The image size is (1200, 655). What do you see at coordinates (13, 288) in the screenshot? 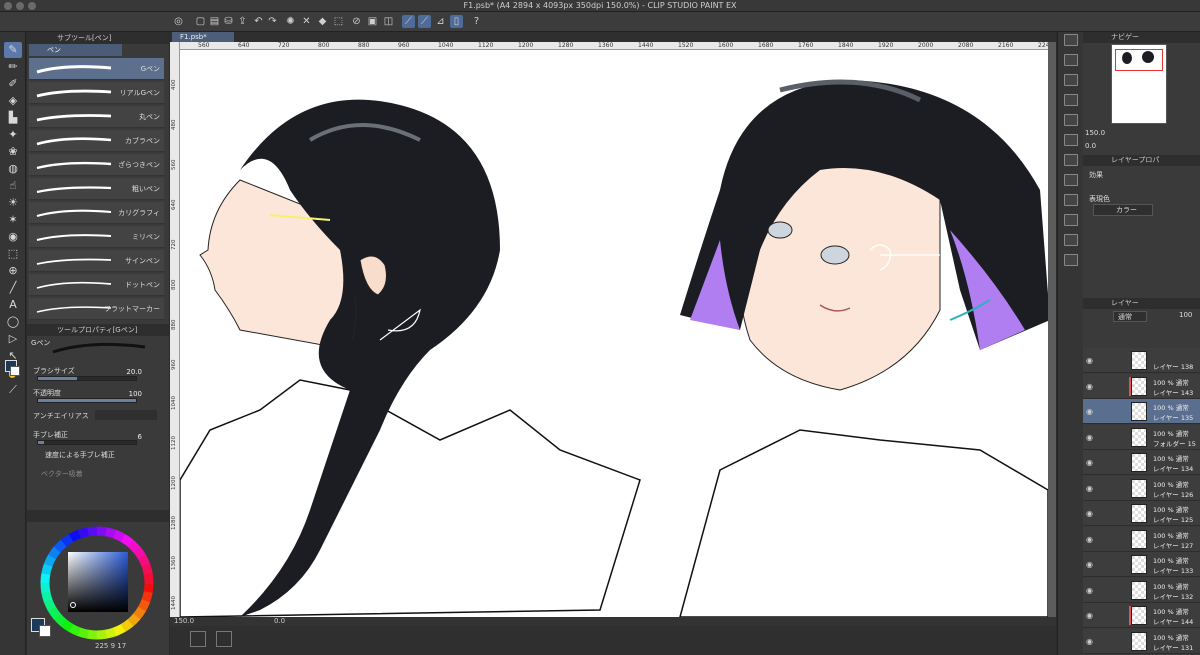
I see `line-tool-icon: ╱` at bounding box center [13, 288].